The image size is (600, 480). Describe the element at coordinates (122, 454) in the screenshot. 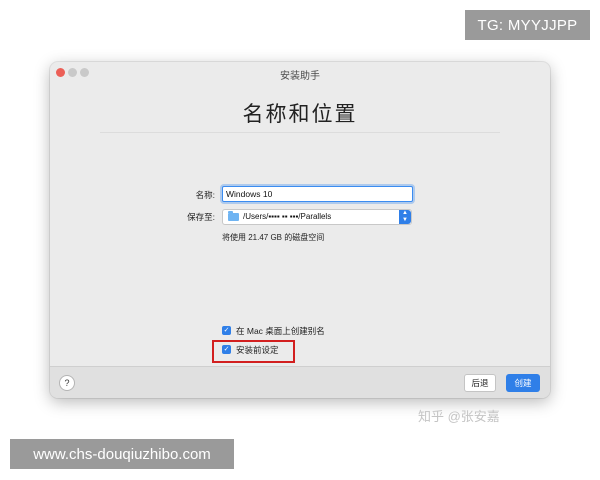

I see `site-banner: www.chs-douqiuzhibo.com` at that location.